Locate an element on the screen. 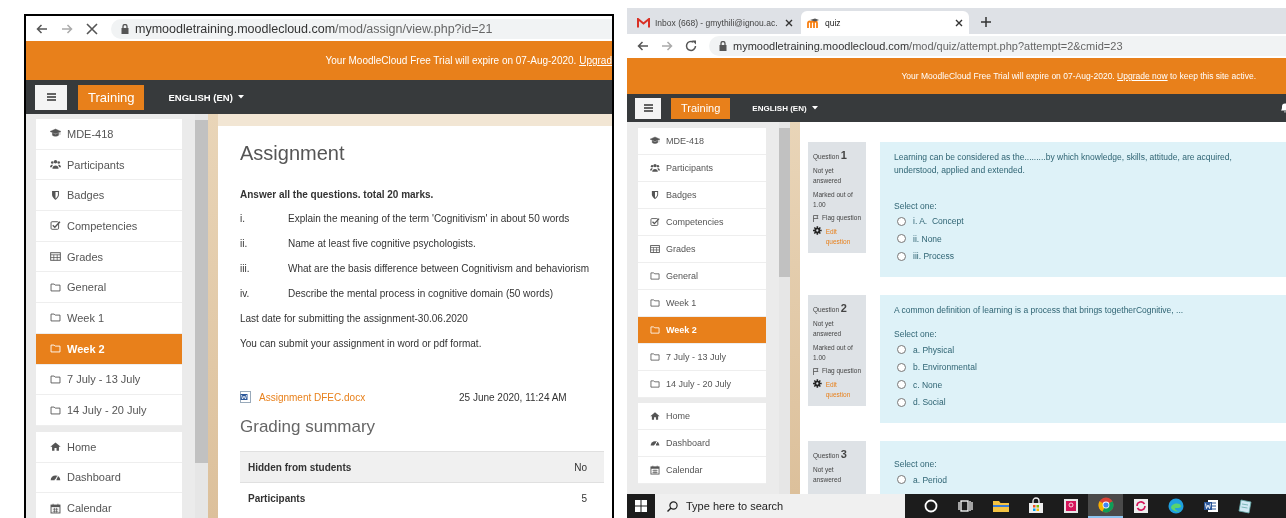 Image resolution: width=1286 pixels, height=518 pixels. sidebar-item: Week 1 is located at coordinates (109, 318).